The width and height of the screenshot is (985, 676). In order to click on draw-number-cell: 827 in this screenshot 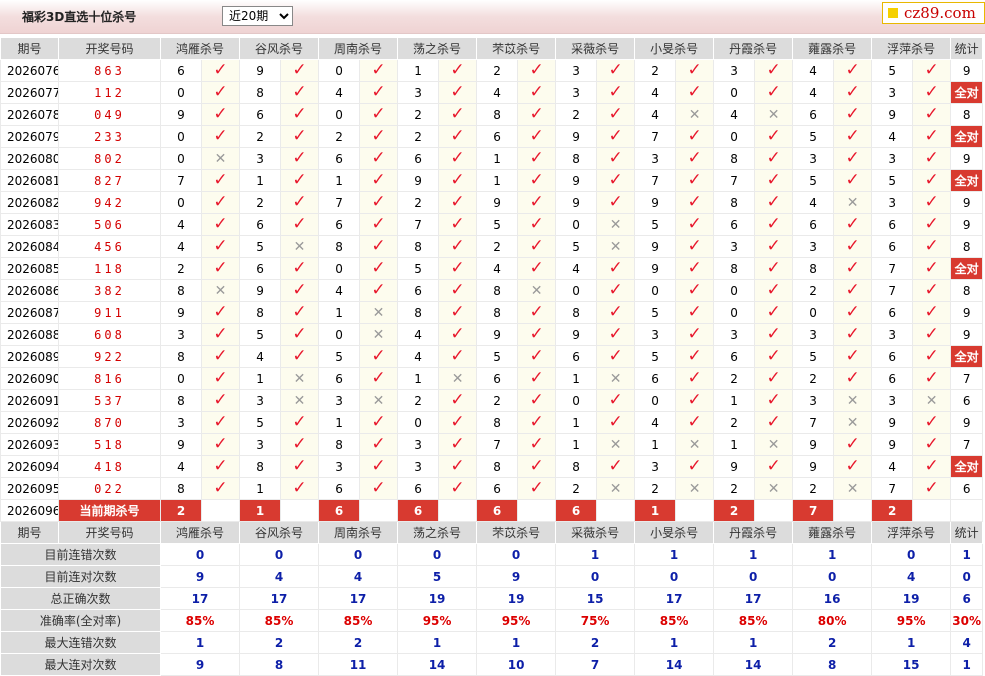, I will do `click(109, 180)`.